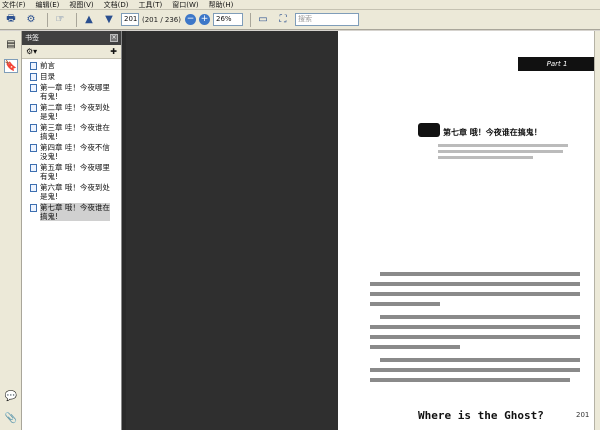 The height and width of the screenshot is (430, 600). I want to click on bookmark-label: 第三章 哇！今夜谁在搞鬼!, so click(75, 132).